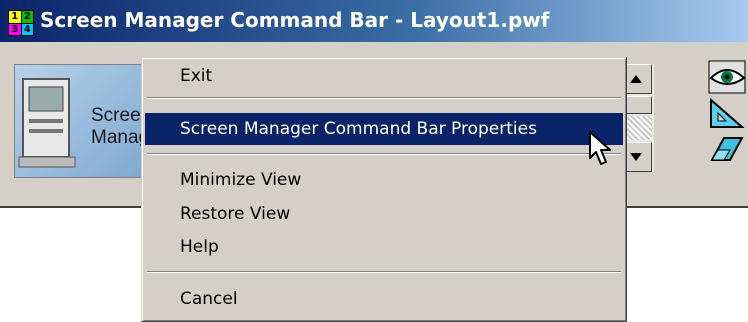 The image size is (748, 322). What do you see at coordinates (384, 129) in the screenshot?
I see `menu-item-properties: Screen Manager Command Bar Properties` at bounding box center [384, 129].